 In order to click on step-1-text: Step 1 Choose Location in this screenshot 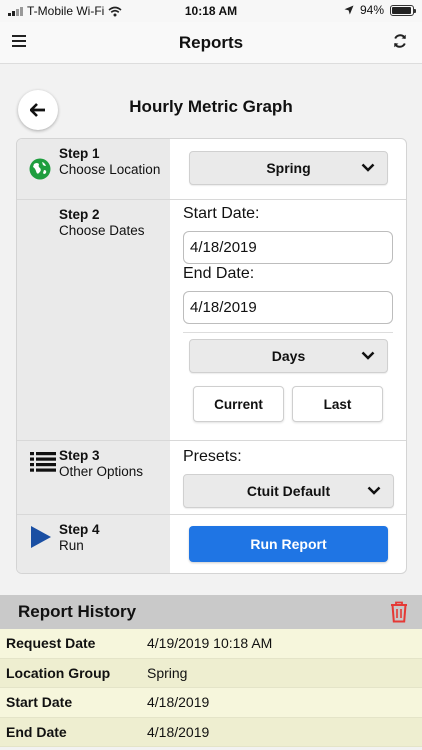, I will do `click(109, 162)`.